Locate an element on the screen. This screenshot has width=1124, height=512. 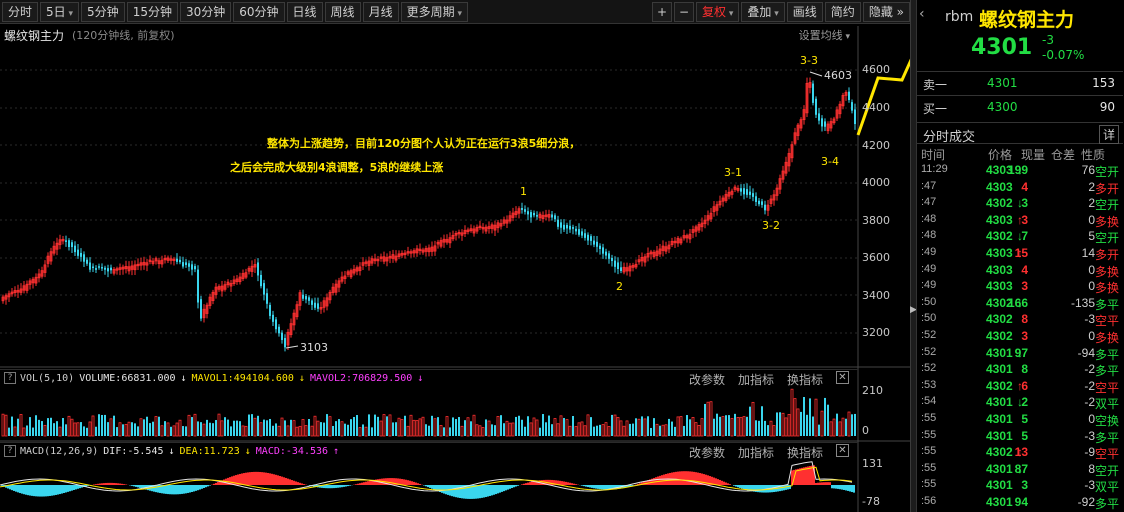
bid-row: 买一 4300 90 is located at coordinates (1020, 107).